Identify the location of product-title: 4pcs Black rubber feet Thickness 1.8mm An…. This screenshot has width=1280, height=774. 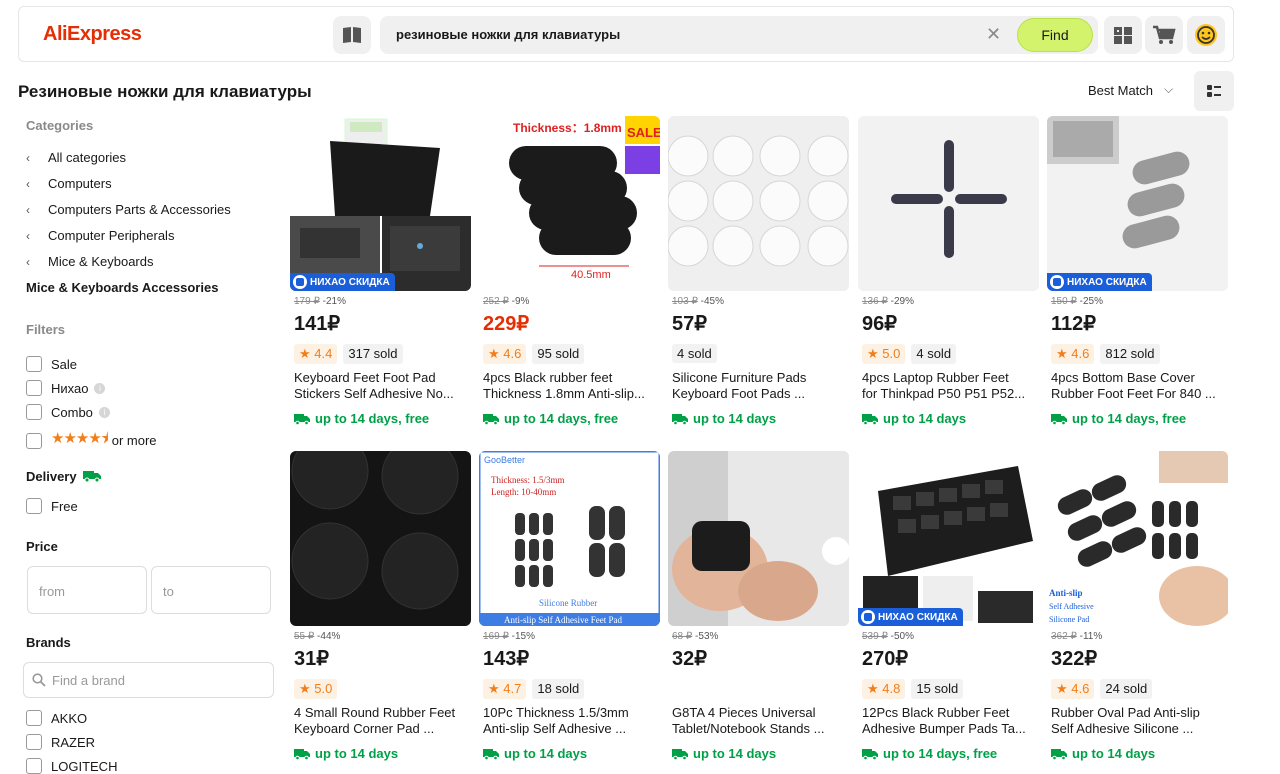
(570, 386).